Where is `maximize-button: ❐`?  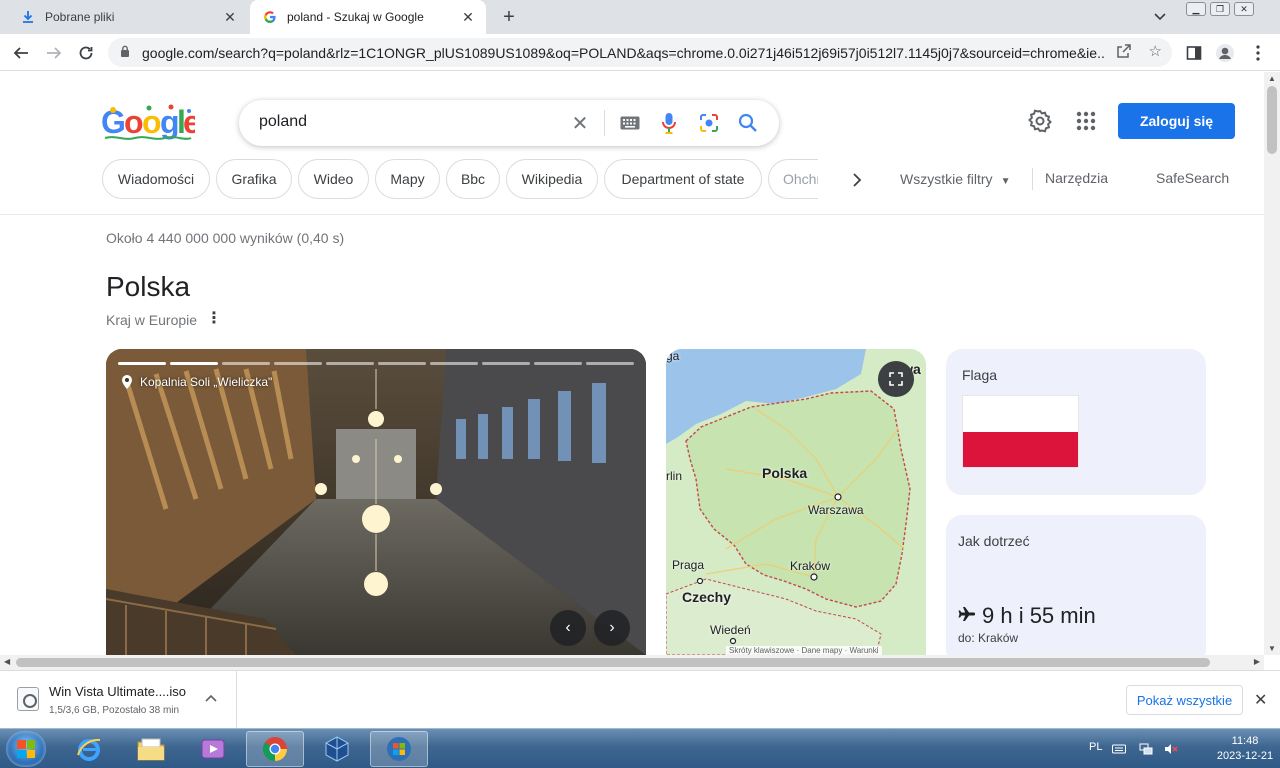 maximize-button: ❐ is located at coordinates (1220, 9).